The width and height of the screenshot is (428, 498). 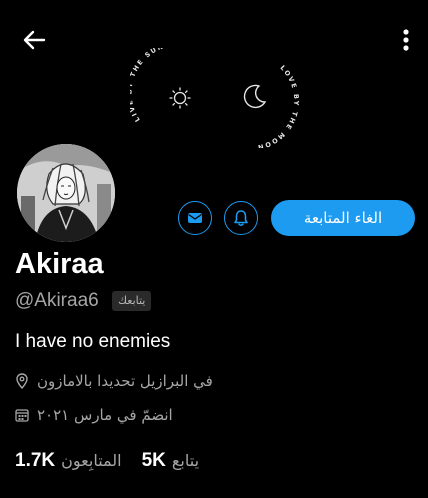 I want to click on back-button, so click(x=34, y=40).